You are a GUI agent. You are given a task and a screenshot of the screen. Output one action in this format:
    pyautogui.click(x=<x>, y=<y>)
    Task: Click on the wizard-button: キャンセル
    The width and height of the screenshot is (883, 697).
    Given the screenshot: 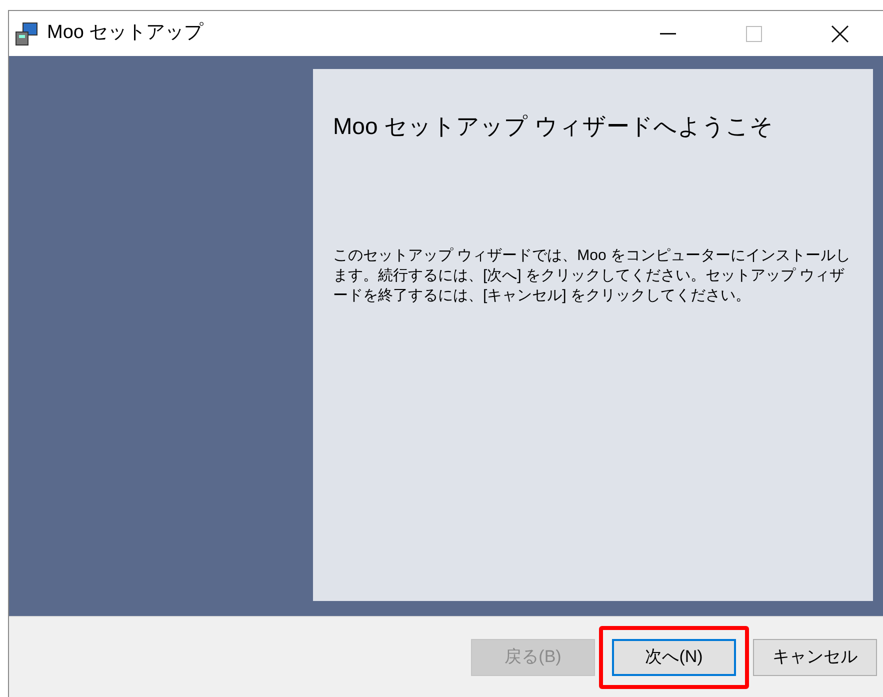 What is the action you would take?
    pyautogui.click(x=815, y=657)
    